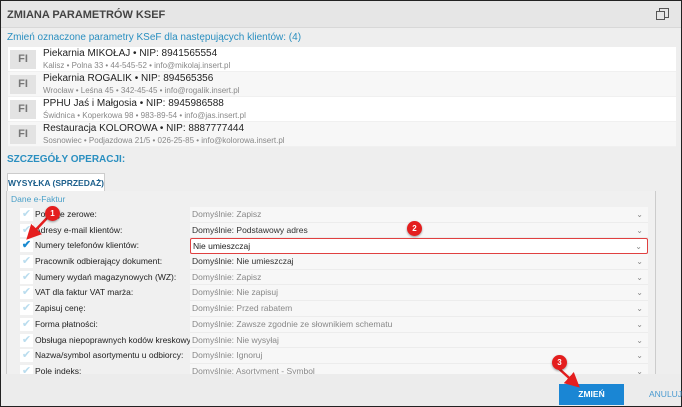 The image size is (682, 407). I want to click on parameter-row: ✔ Pozycje zerowe: Domyślnie: Zapisz ⌄, so click(333, 215).